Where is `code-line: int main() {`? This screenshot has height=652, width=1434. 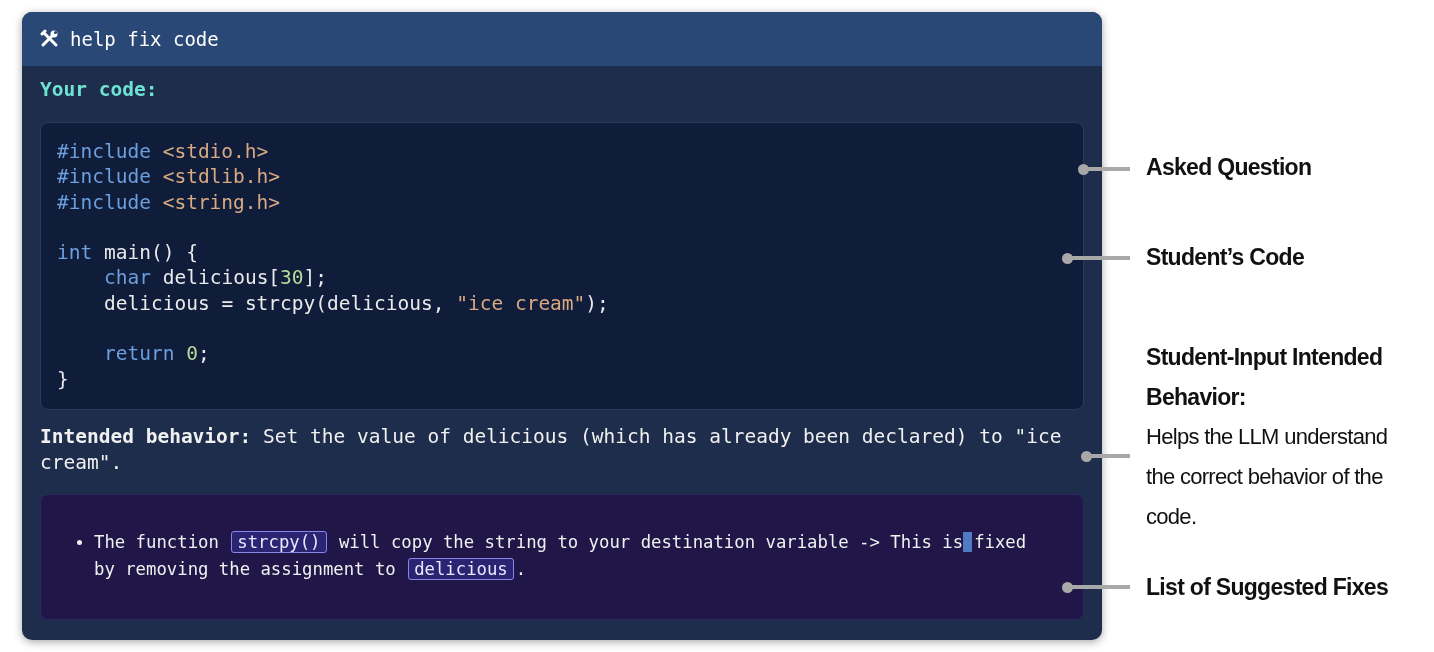 code-line: int main() { is located at coordinates (127, 253).